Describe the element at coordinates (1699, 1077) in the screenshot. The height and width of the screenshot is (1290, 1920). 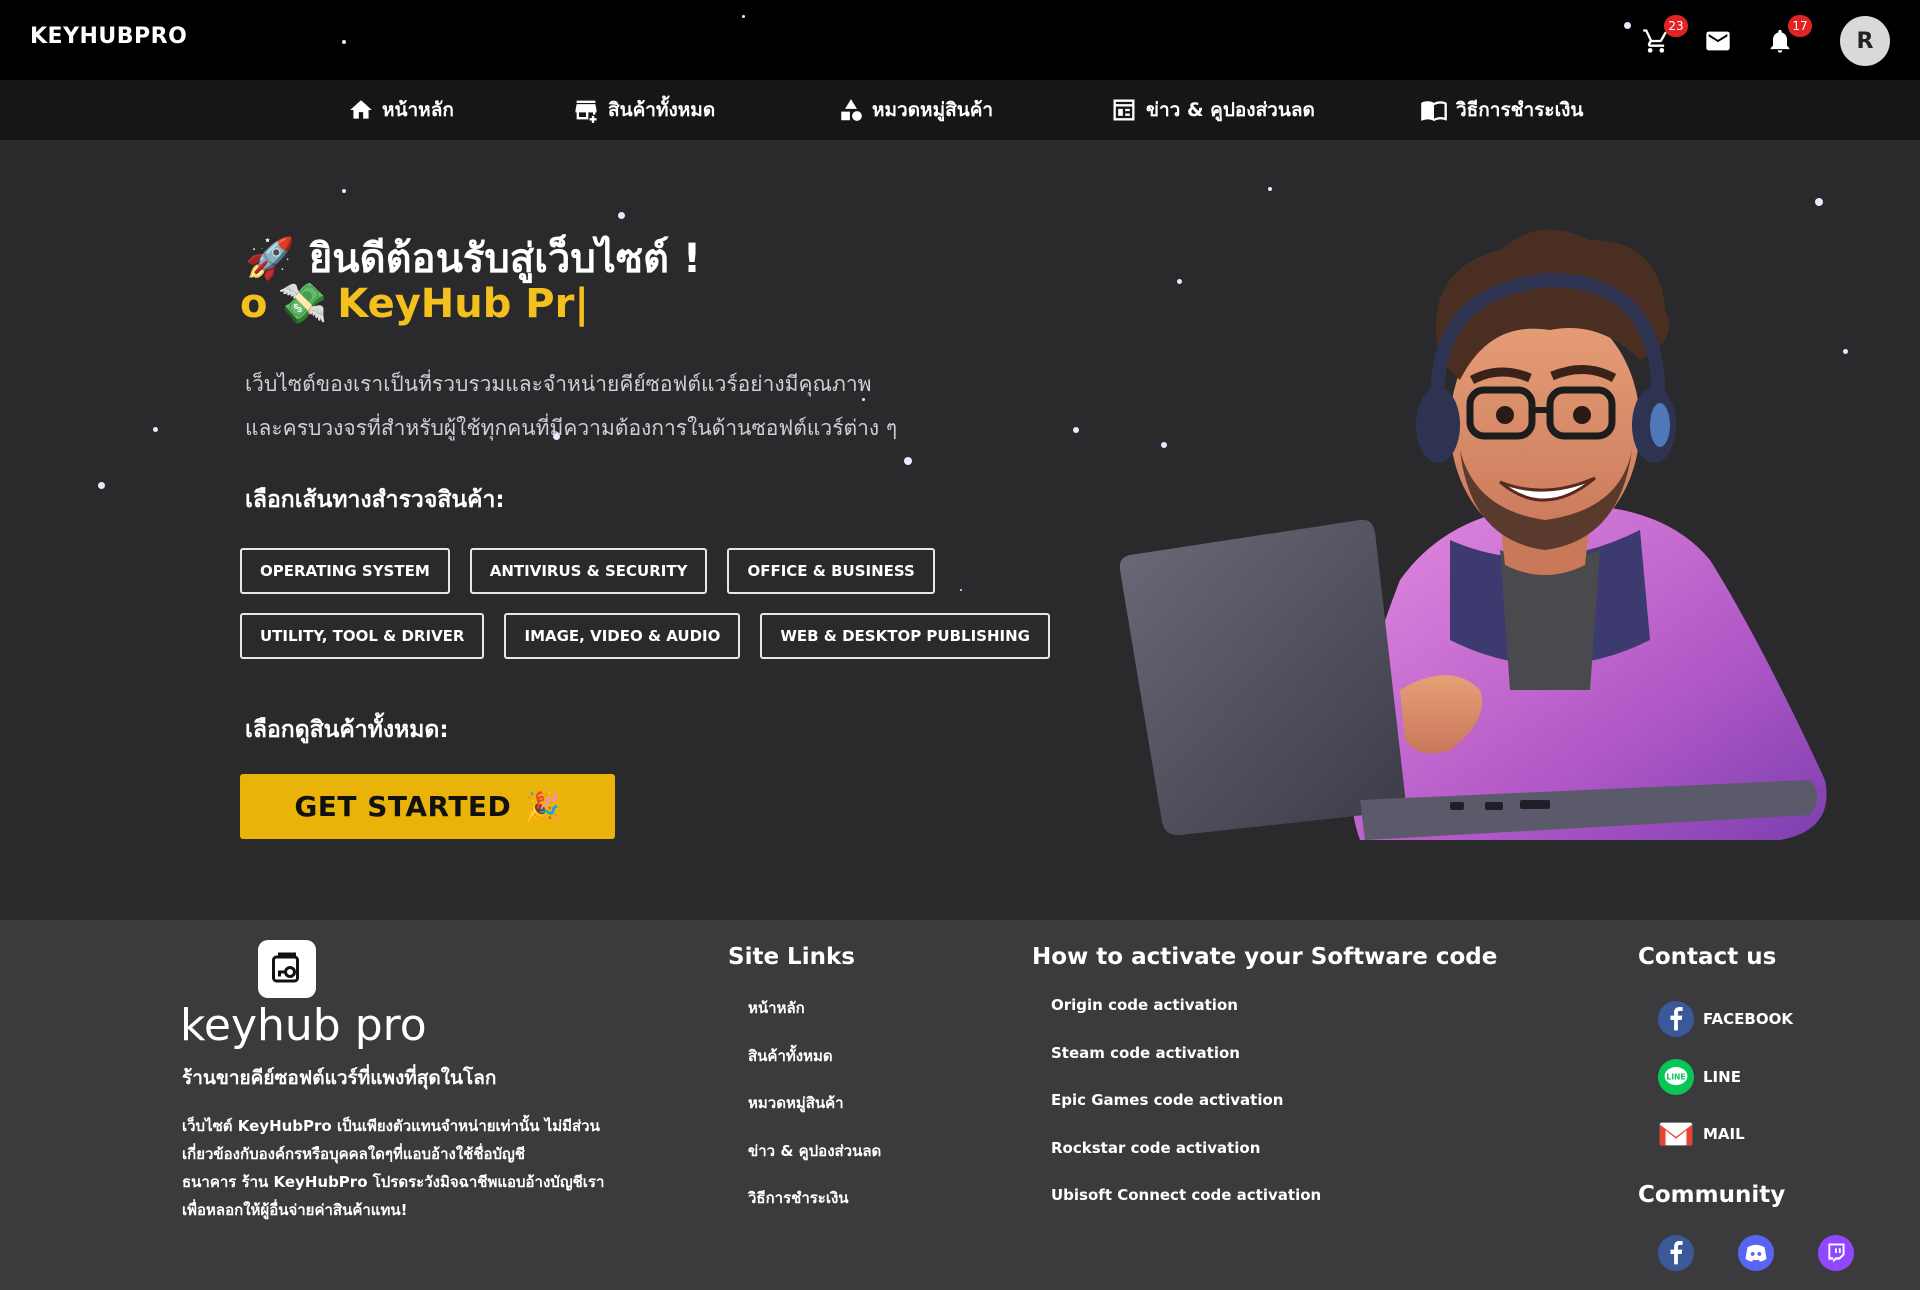
I see `contact-line: LINE LINE` at that location.